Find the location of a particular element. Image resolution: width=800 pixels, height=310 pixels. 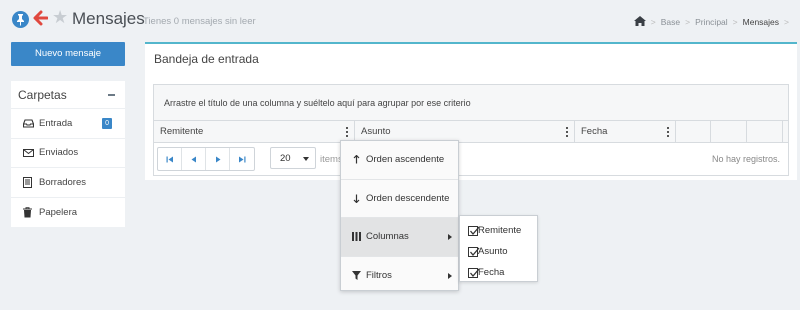

last-page-icon is located at coordinates (242, 159).